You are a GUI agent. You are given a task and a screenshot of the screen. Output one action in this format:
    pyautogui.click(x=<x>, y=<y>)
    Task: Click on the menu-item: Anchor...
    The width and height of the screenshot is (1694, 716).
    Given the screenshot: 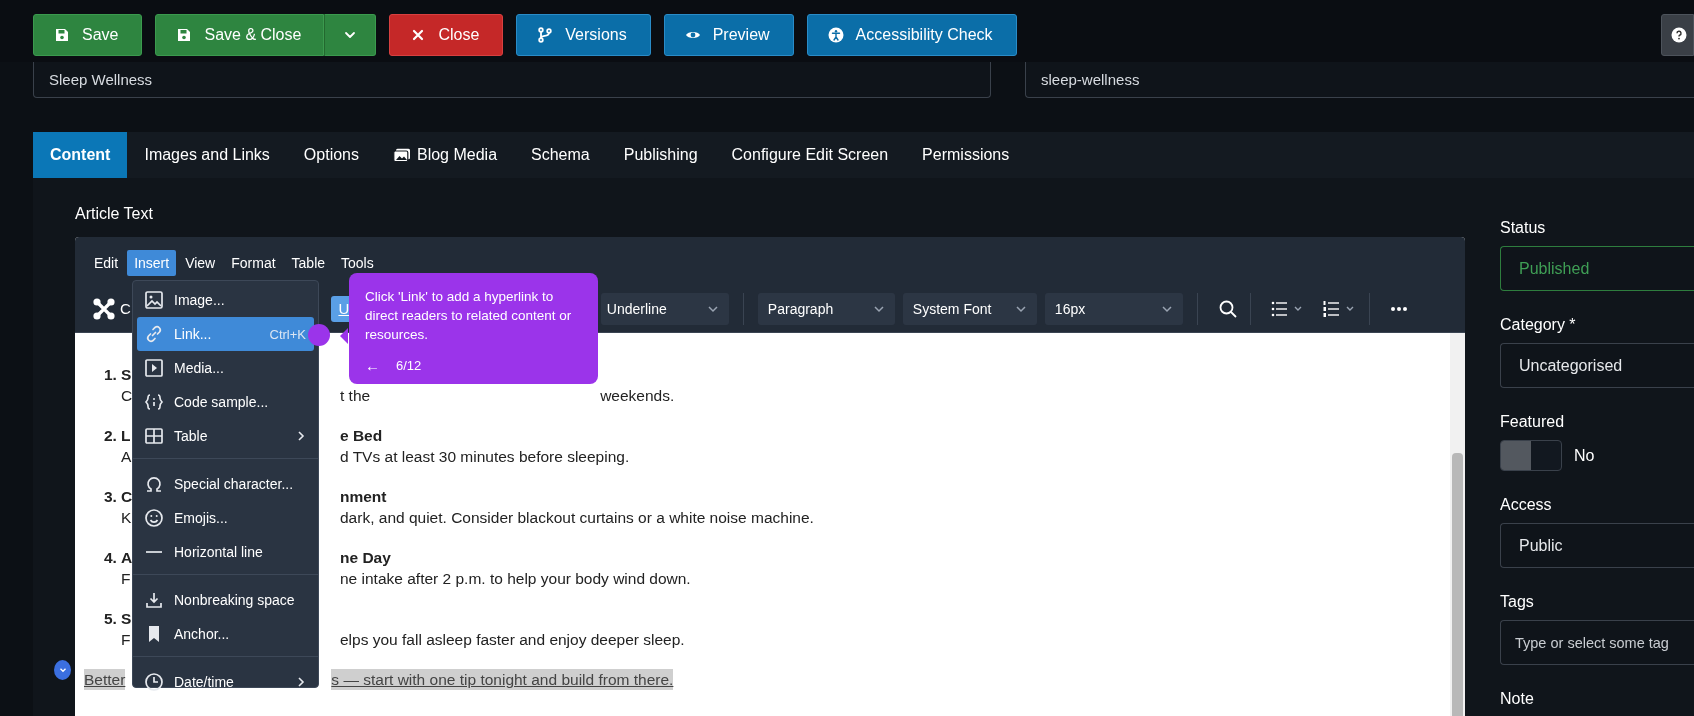 What is the action you would take?
    pyautogui.click(x=225, y=634)
    